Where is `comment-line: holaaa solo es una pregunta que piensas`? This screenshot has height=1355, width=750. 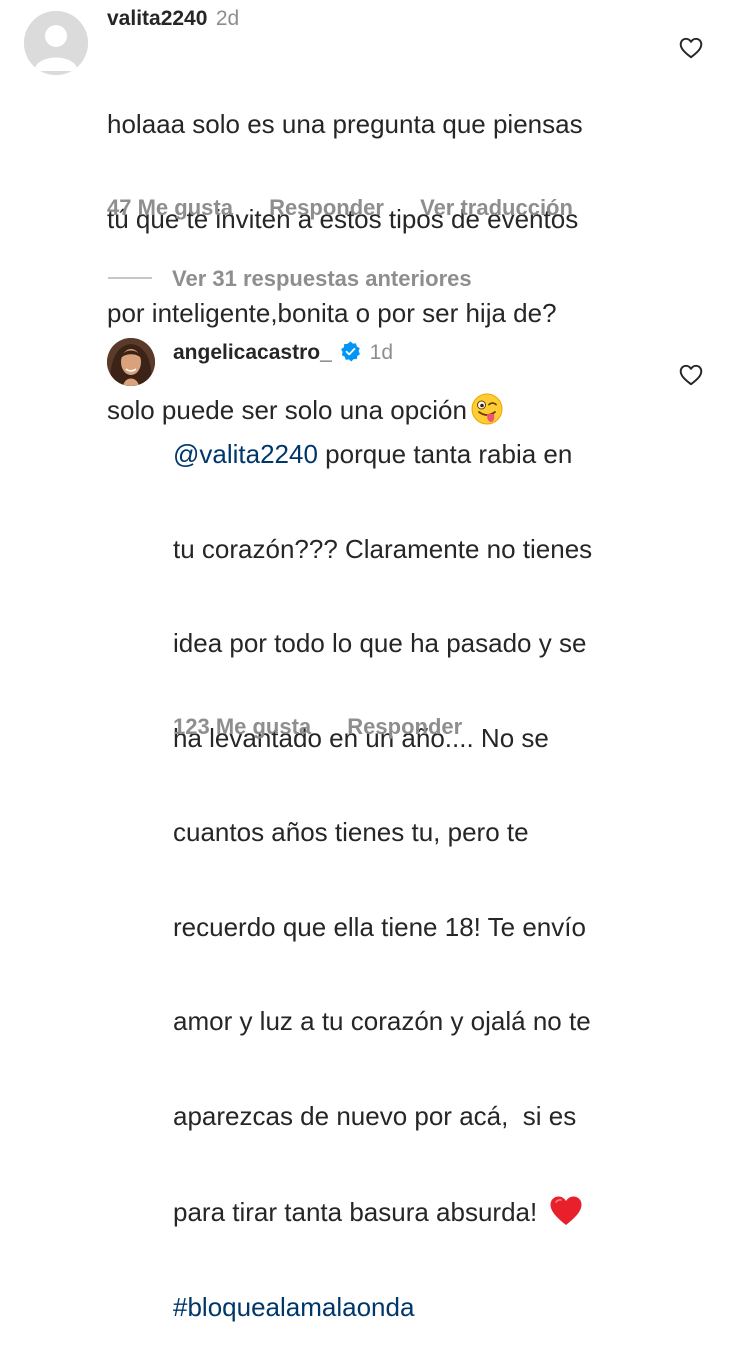
comment-line: holaaa solo es una pregunta que piensas is located at coordinates (345, 124).